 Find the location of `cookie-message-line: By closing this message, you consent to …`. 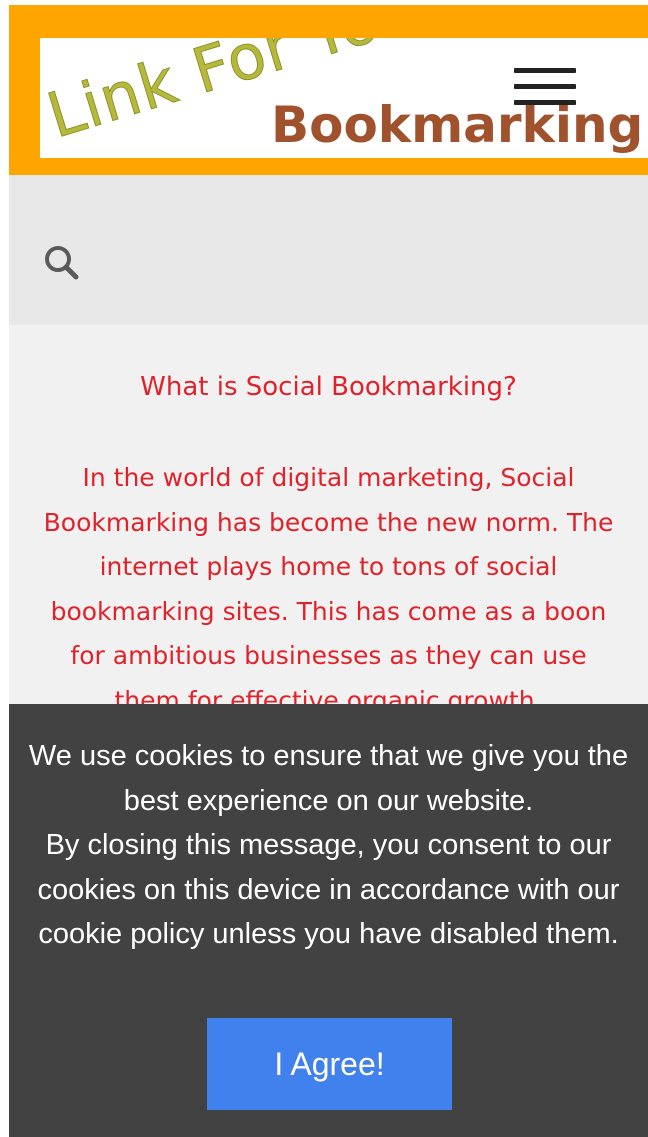

cookie-message-line: By closing this message, you consent to … is located at coordinates (328, 889).